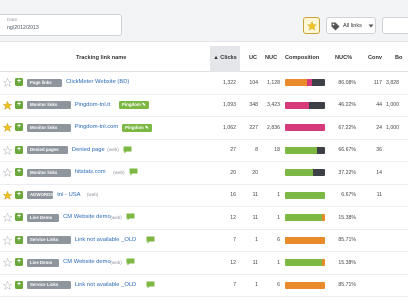  I want to click on clicks-value: 1,322, so click(229, 82).